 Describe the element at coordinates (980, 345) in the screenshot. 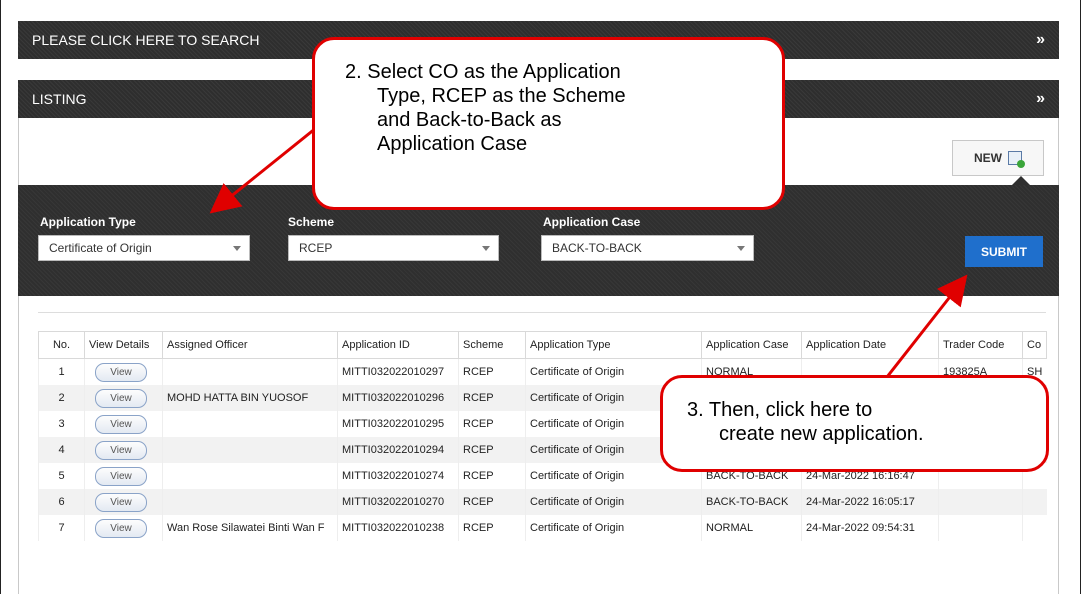

I see `col-header: Trader Code` at that location.